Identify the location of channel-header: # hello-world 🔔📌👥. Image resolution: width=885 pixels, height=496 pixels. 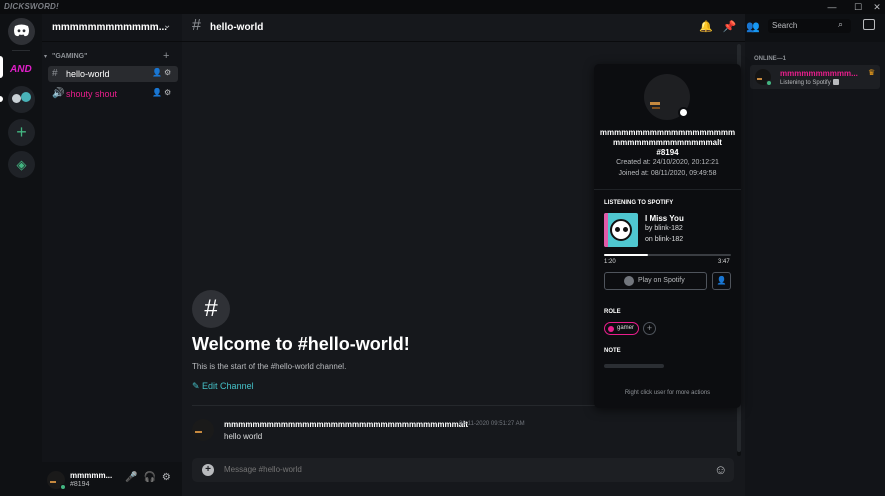
(471, 28).